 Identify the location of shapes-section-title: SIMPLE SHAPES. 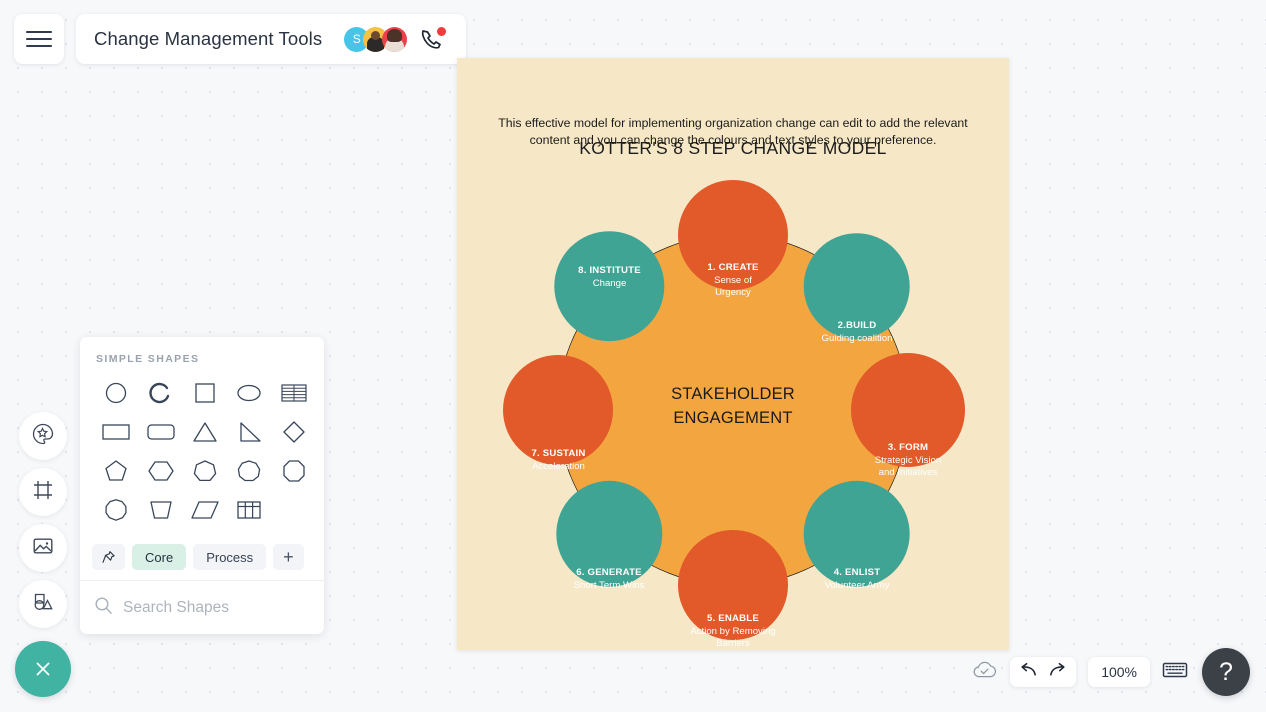
(148, 359).